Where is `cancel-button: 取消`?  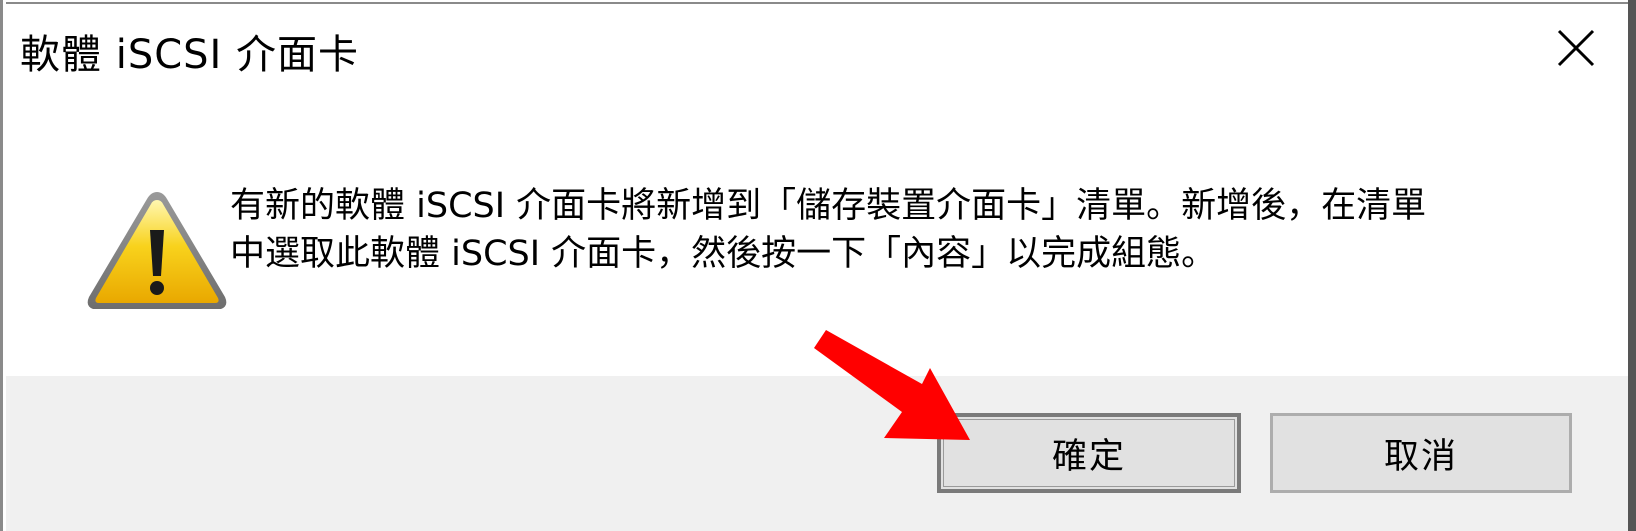 cancel-button: 取消 is located at coordinates (1421, 453).